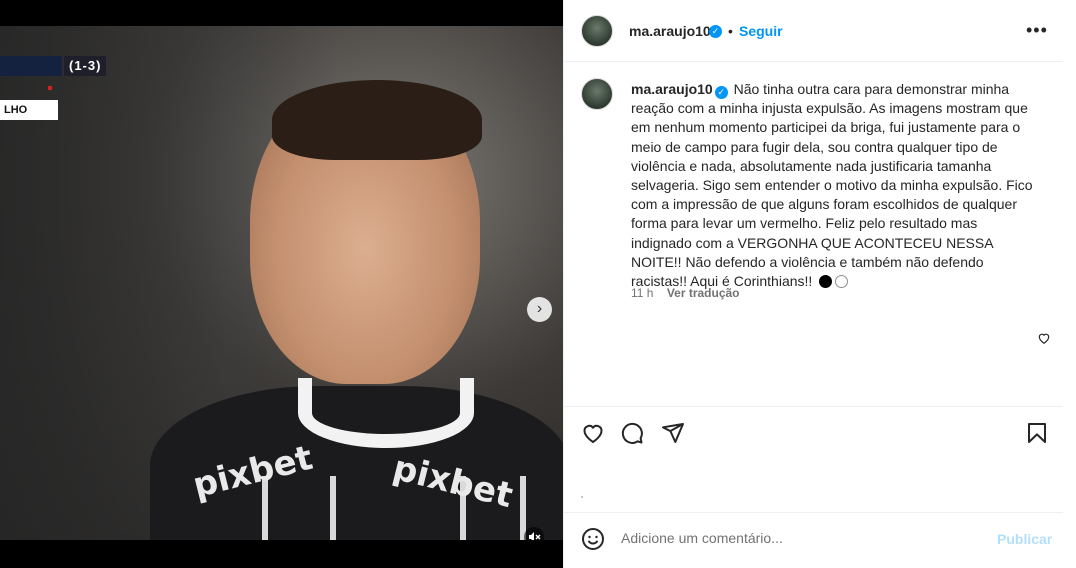 The width and height of the screenshot is (1076, 568). What do you see at coordinates (761, 31) in the screenshot?
I see `follow-button: Seguir` at bounding box center [761, 31].